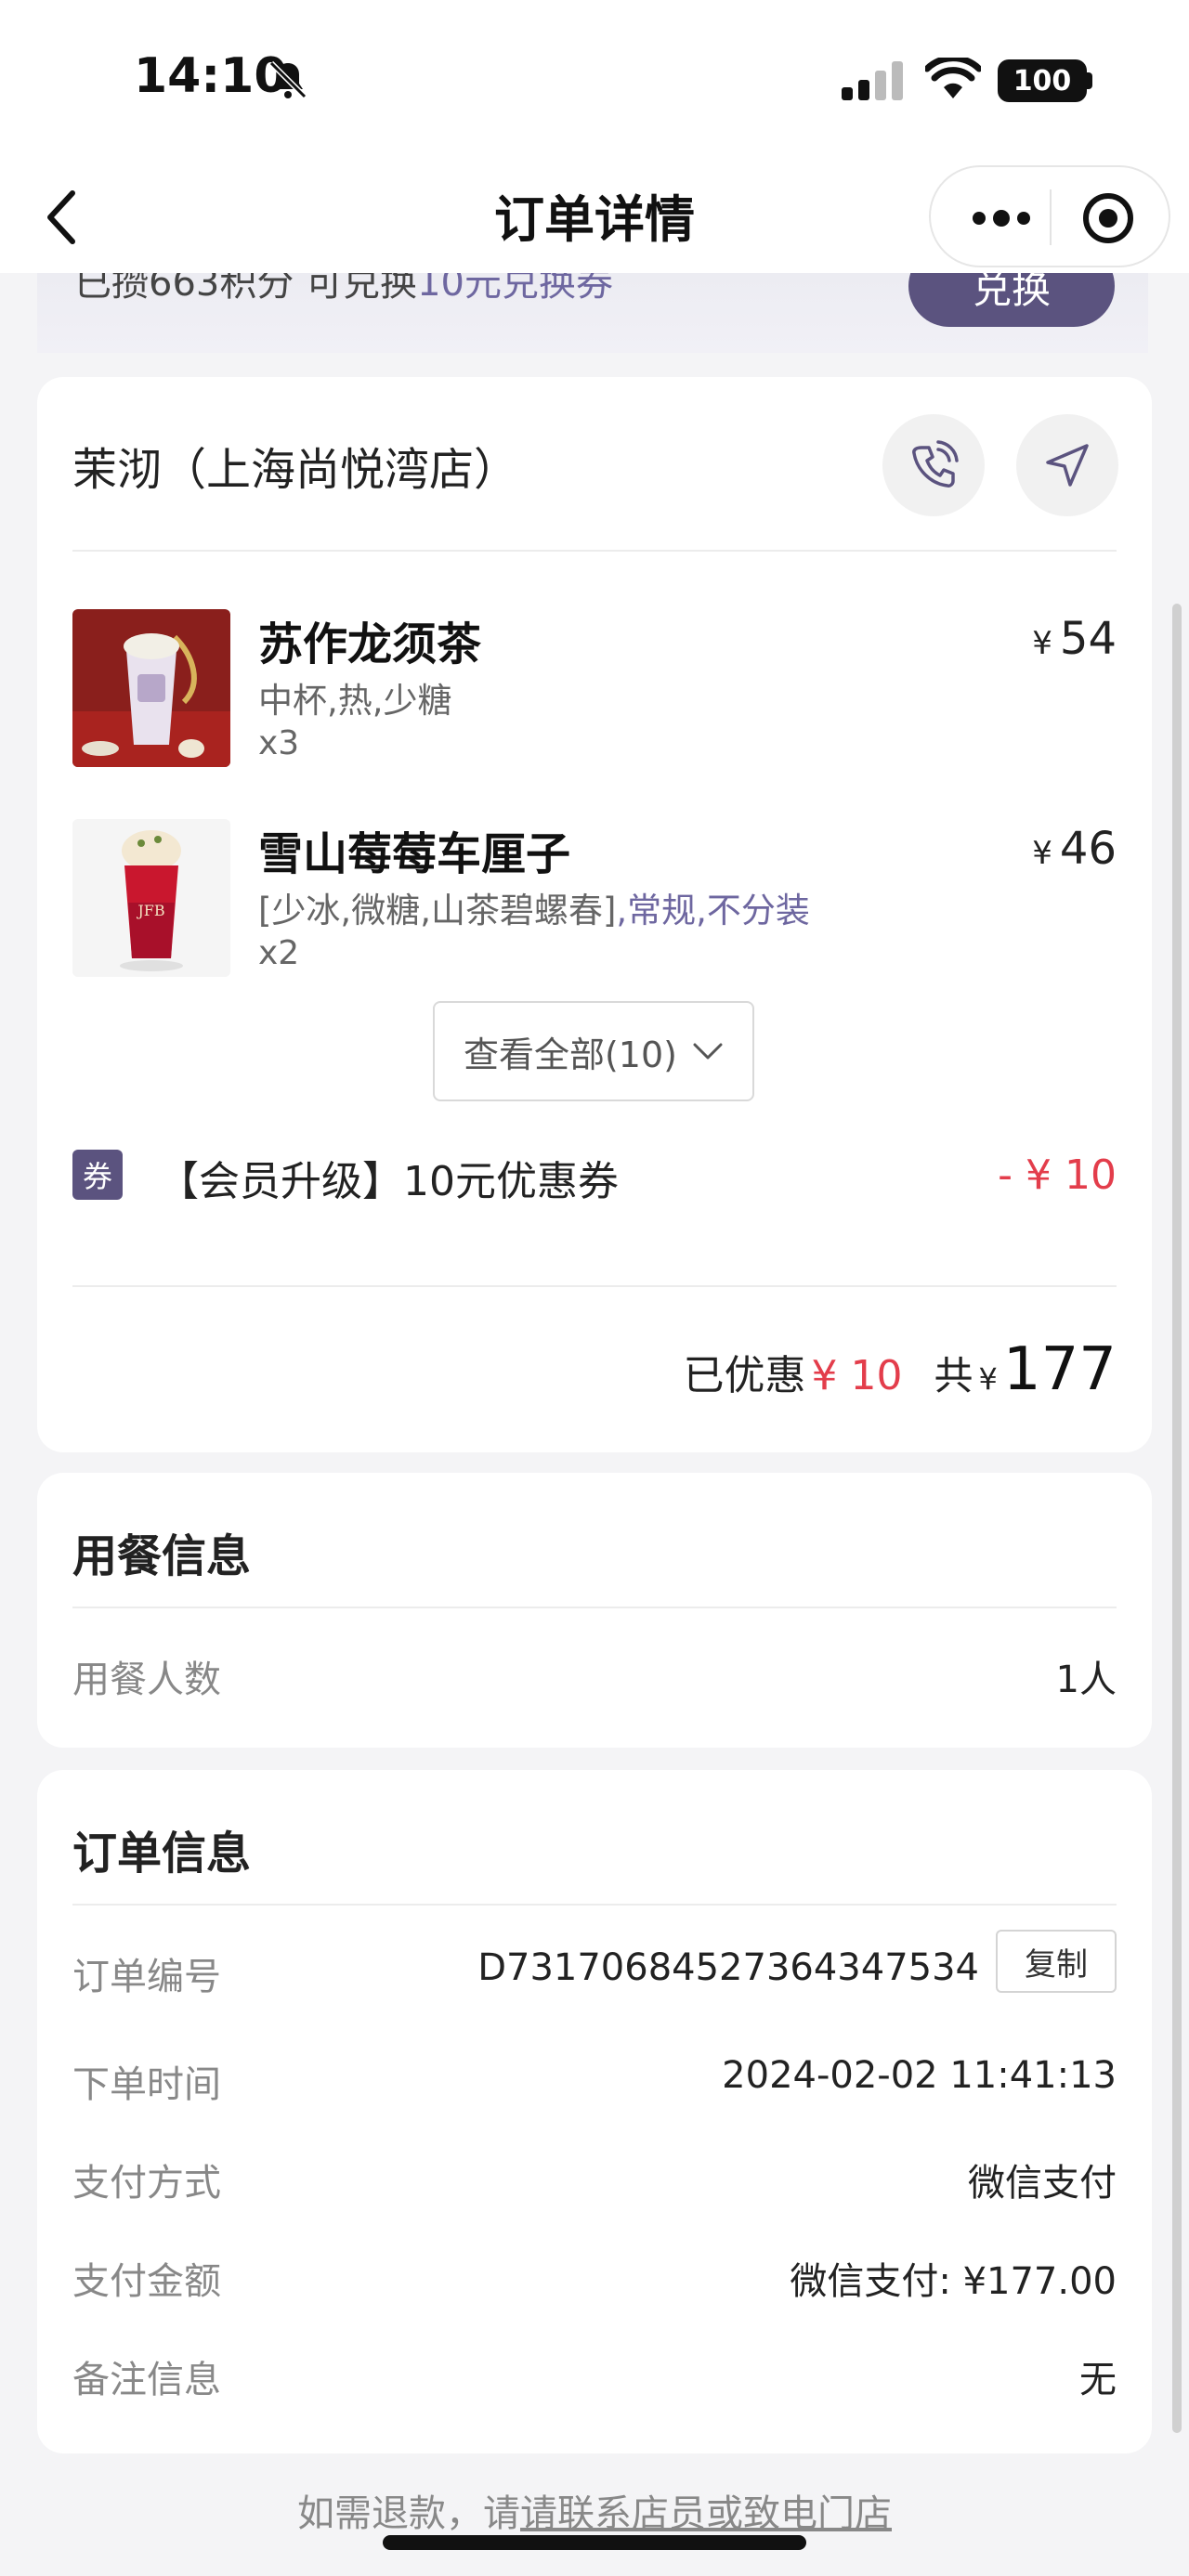 This screenshot has height=2576, width=1189. What do you see at coordinates (594, 2279) in the screenshot?
I see `info-row: 支付金额 微信支付: ¥177.00` at bounding box center [594, 2279].